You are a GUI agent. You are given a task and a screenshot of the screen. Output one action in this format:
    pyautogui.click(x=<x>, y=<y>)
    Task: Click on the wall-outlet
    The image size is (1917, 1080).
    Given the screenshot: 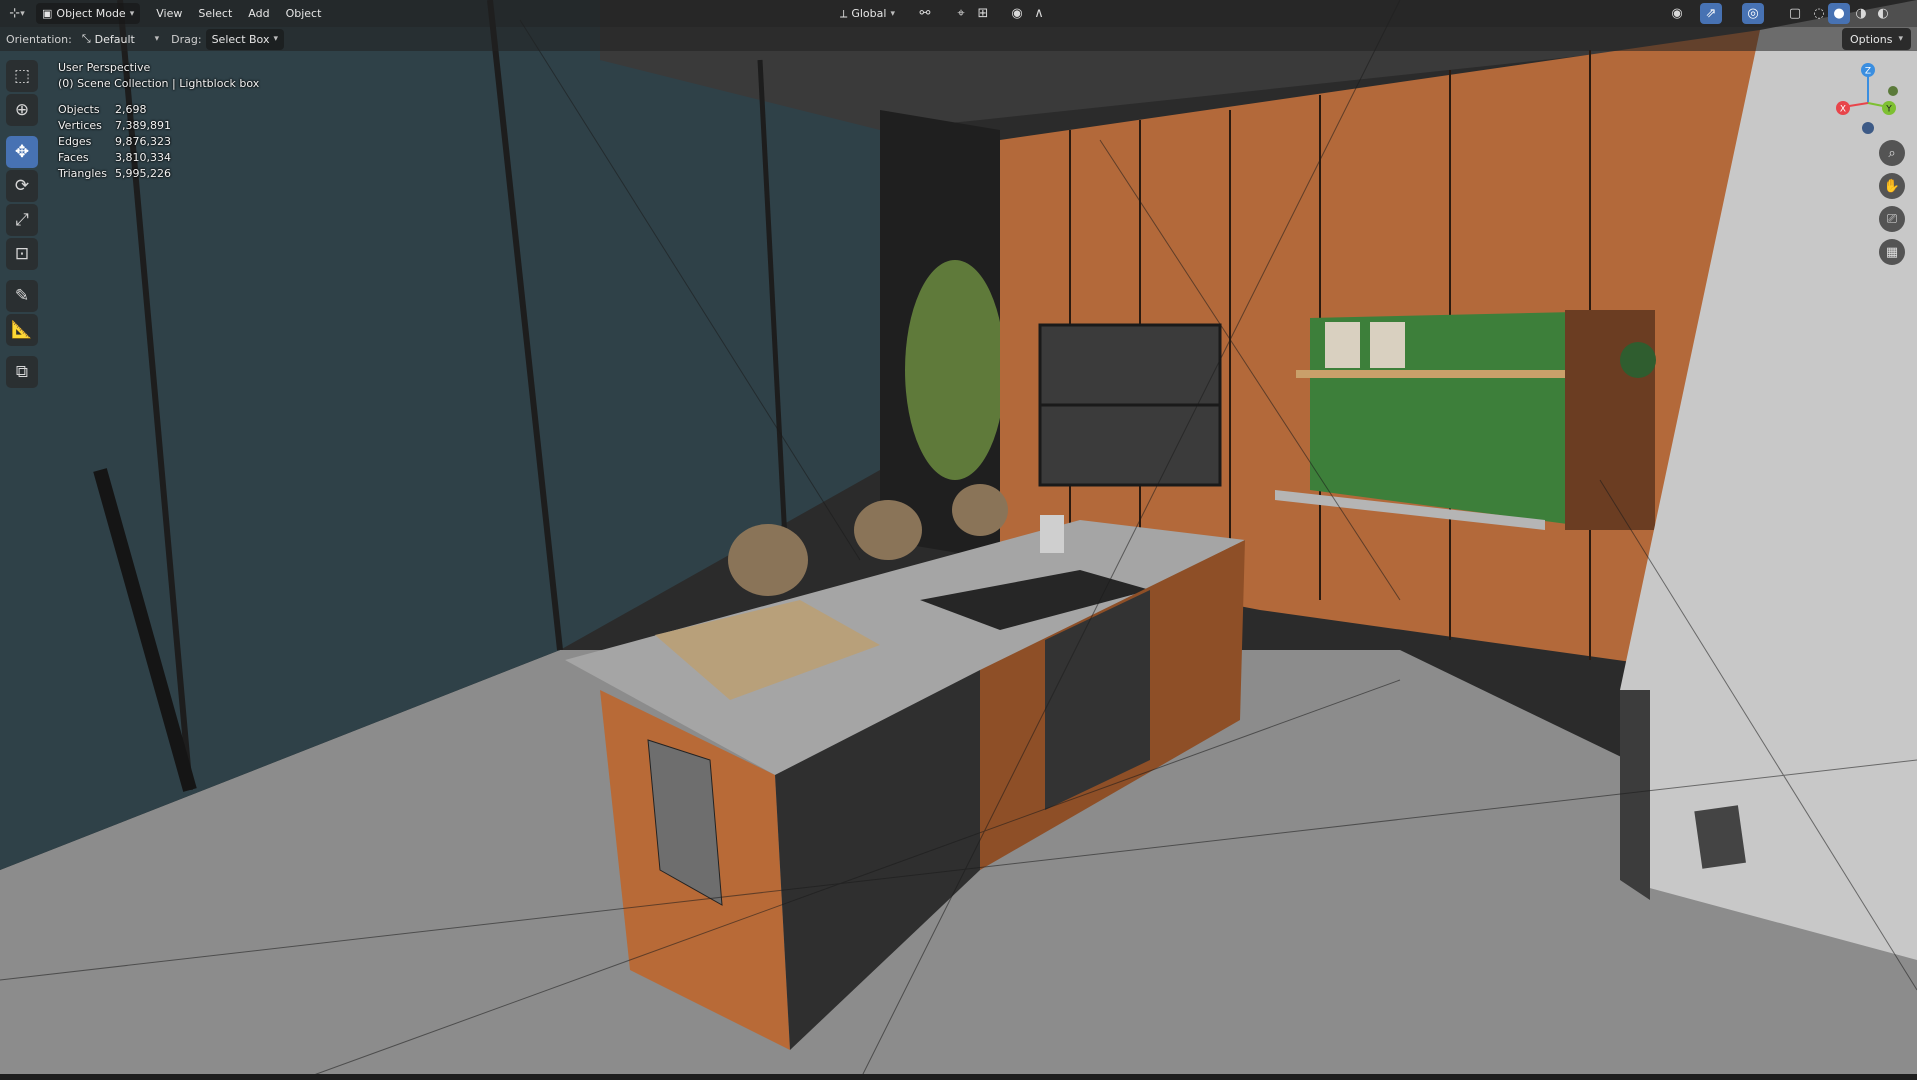 What is the action you would take?
    pyautogui.click(x=1720, y=837)
    